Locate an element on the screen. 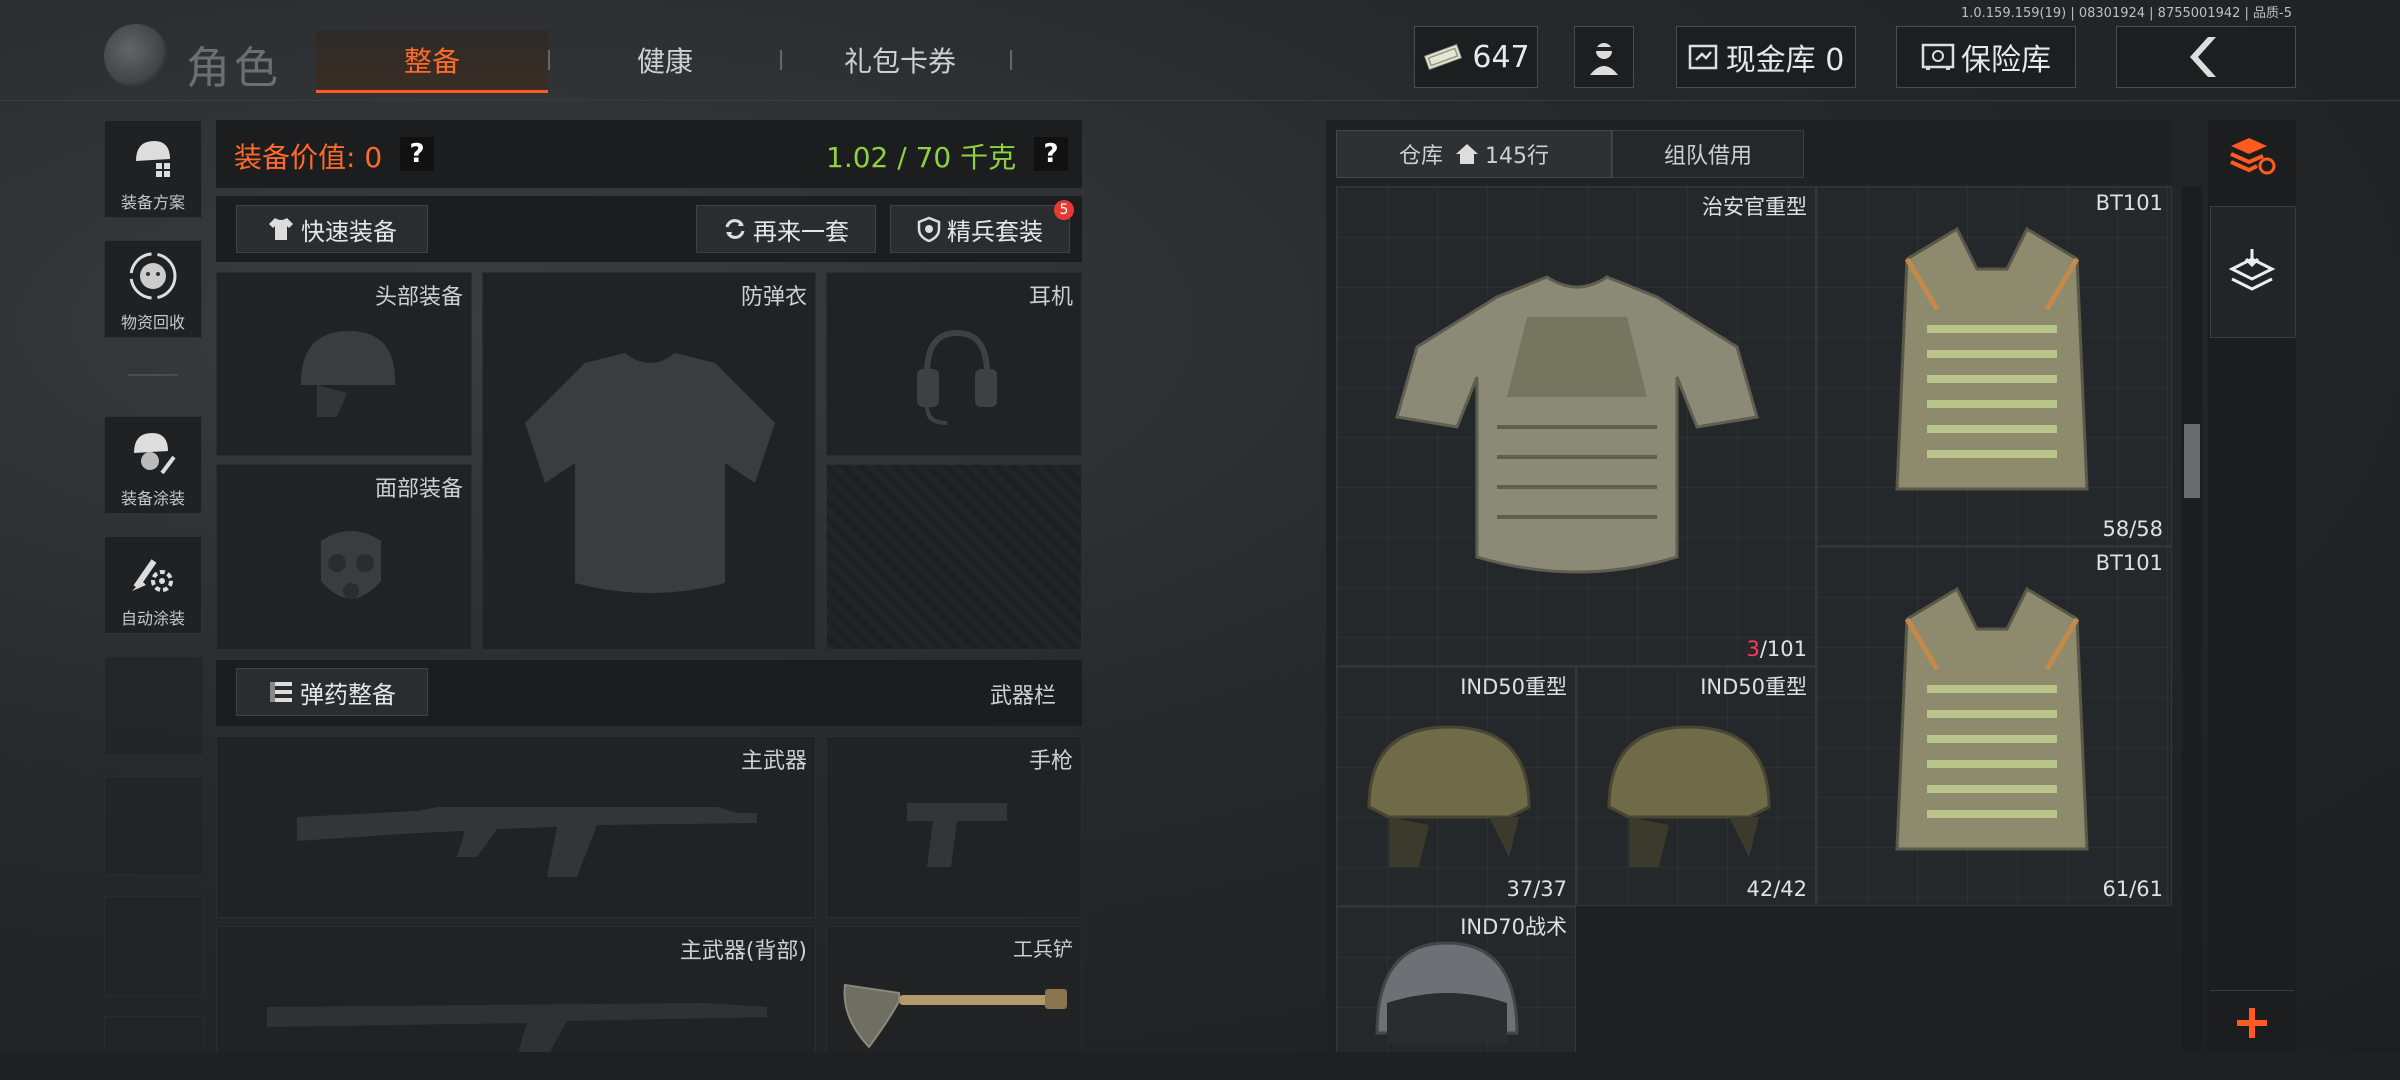 The width and height of the screenshot is (2400, 1080). safe-box-label: 保险库 is located at coordinates (2006, 60).